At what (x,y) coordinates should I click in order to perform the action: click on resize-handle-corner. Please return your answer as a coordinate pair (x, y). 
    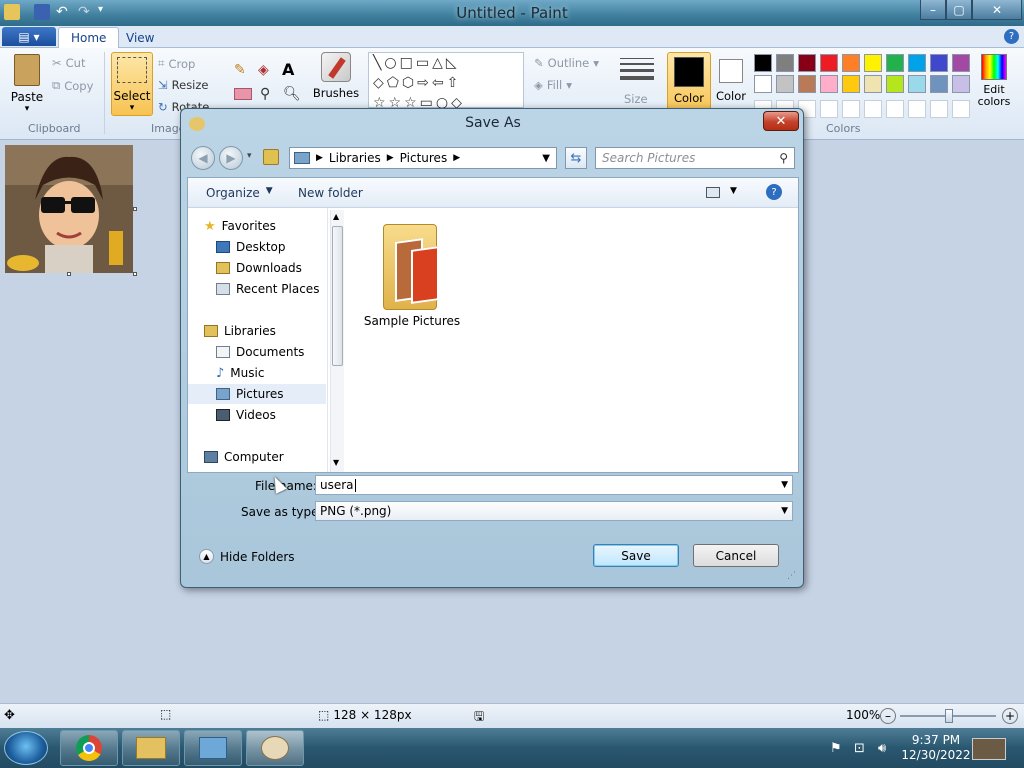
    Looking at the image, I should click on (135, 274).